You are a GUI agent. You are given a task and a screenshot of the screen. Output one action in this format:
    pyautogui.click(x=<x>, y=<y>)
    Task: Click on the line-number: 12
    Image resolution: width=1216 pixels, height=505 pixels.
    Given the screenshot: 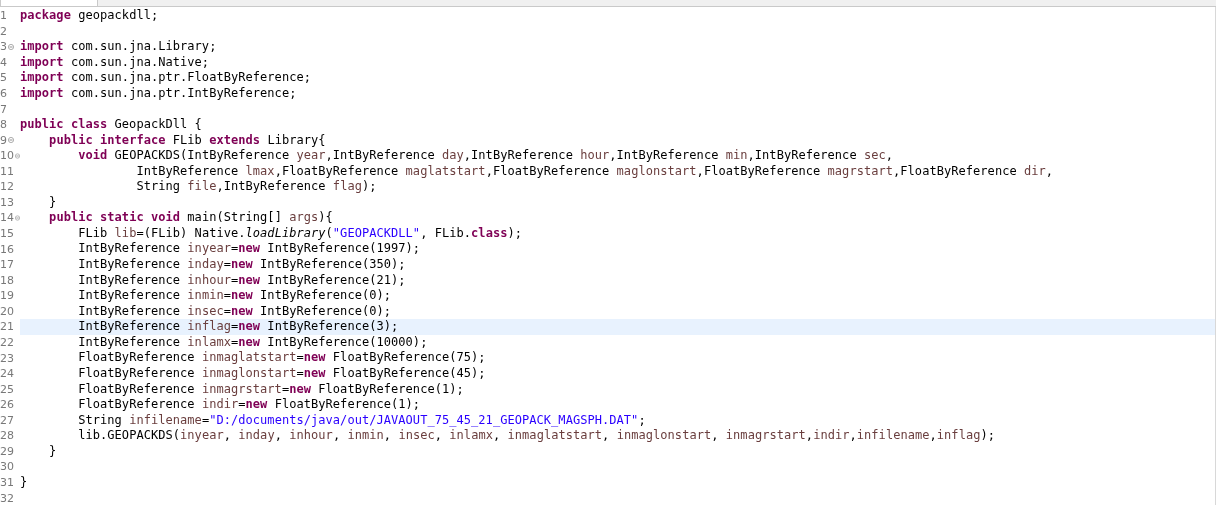 What is the action you would take?
    pyautogui.click(x=7, y=187)
    